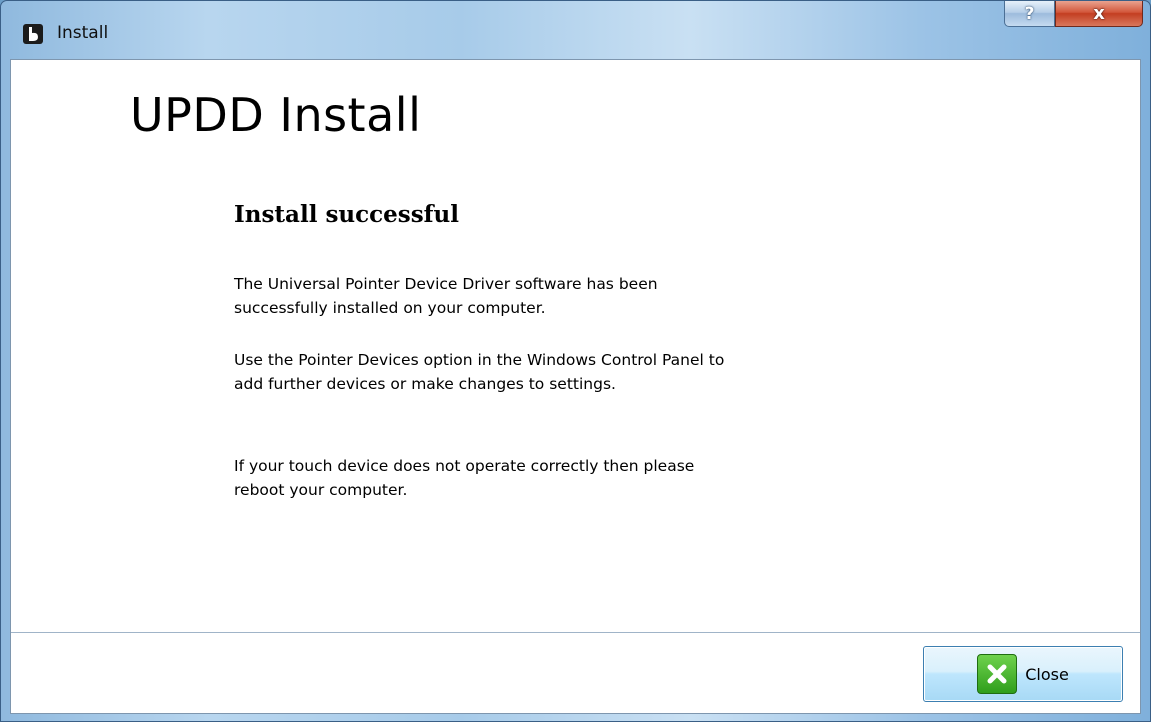  Describe the element at coordinates (83, 33) in the screenshot. I see `window-title: Install` at that location.